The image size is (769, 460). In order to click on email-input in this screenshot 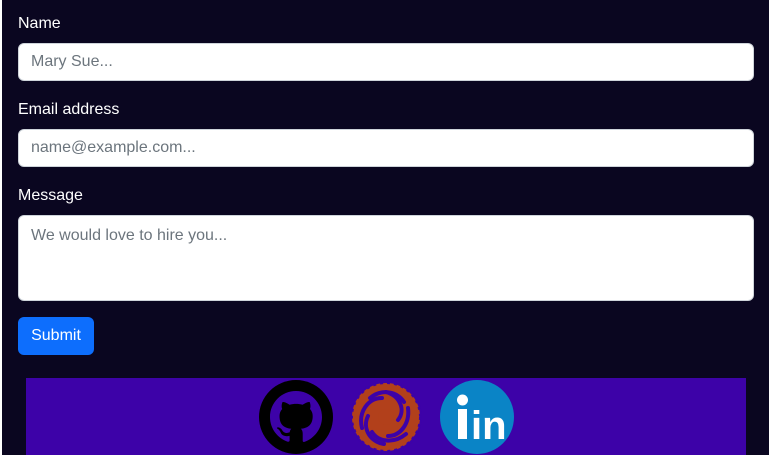, I will do `click(386, 148)`.